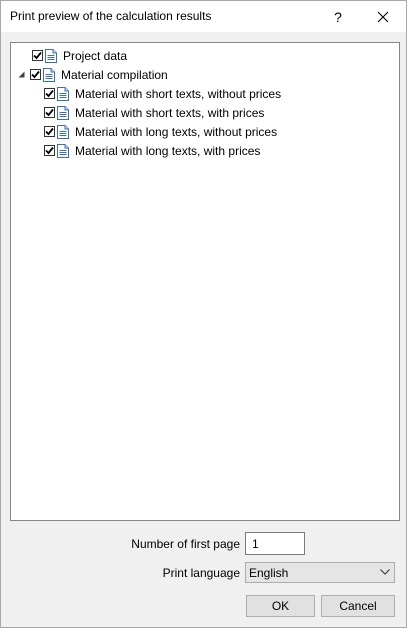 The width and height of the screenshot is (407, 628). I want to click on tree-item-long-texts-without-prices: Material with long texts, without prices, so click(160, 131).